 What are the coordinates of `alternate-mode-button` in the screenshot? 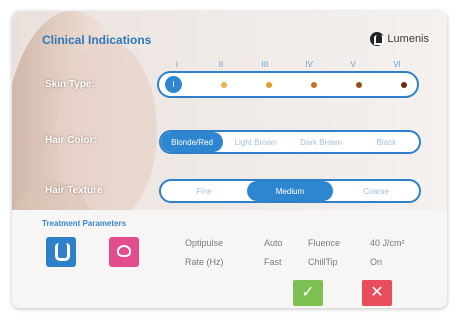 It's located at (124, 252).